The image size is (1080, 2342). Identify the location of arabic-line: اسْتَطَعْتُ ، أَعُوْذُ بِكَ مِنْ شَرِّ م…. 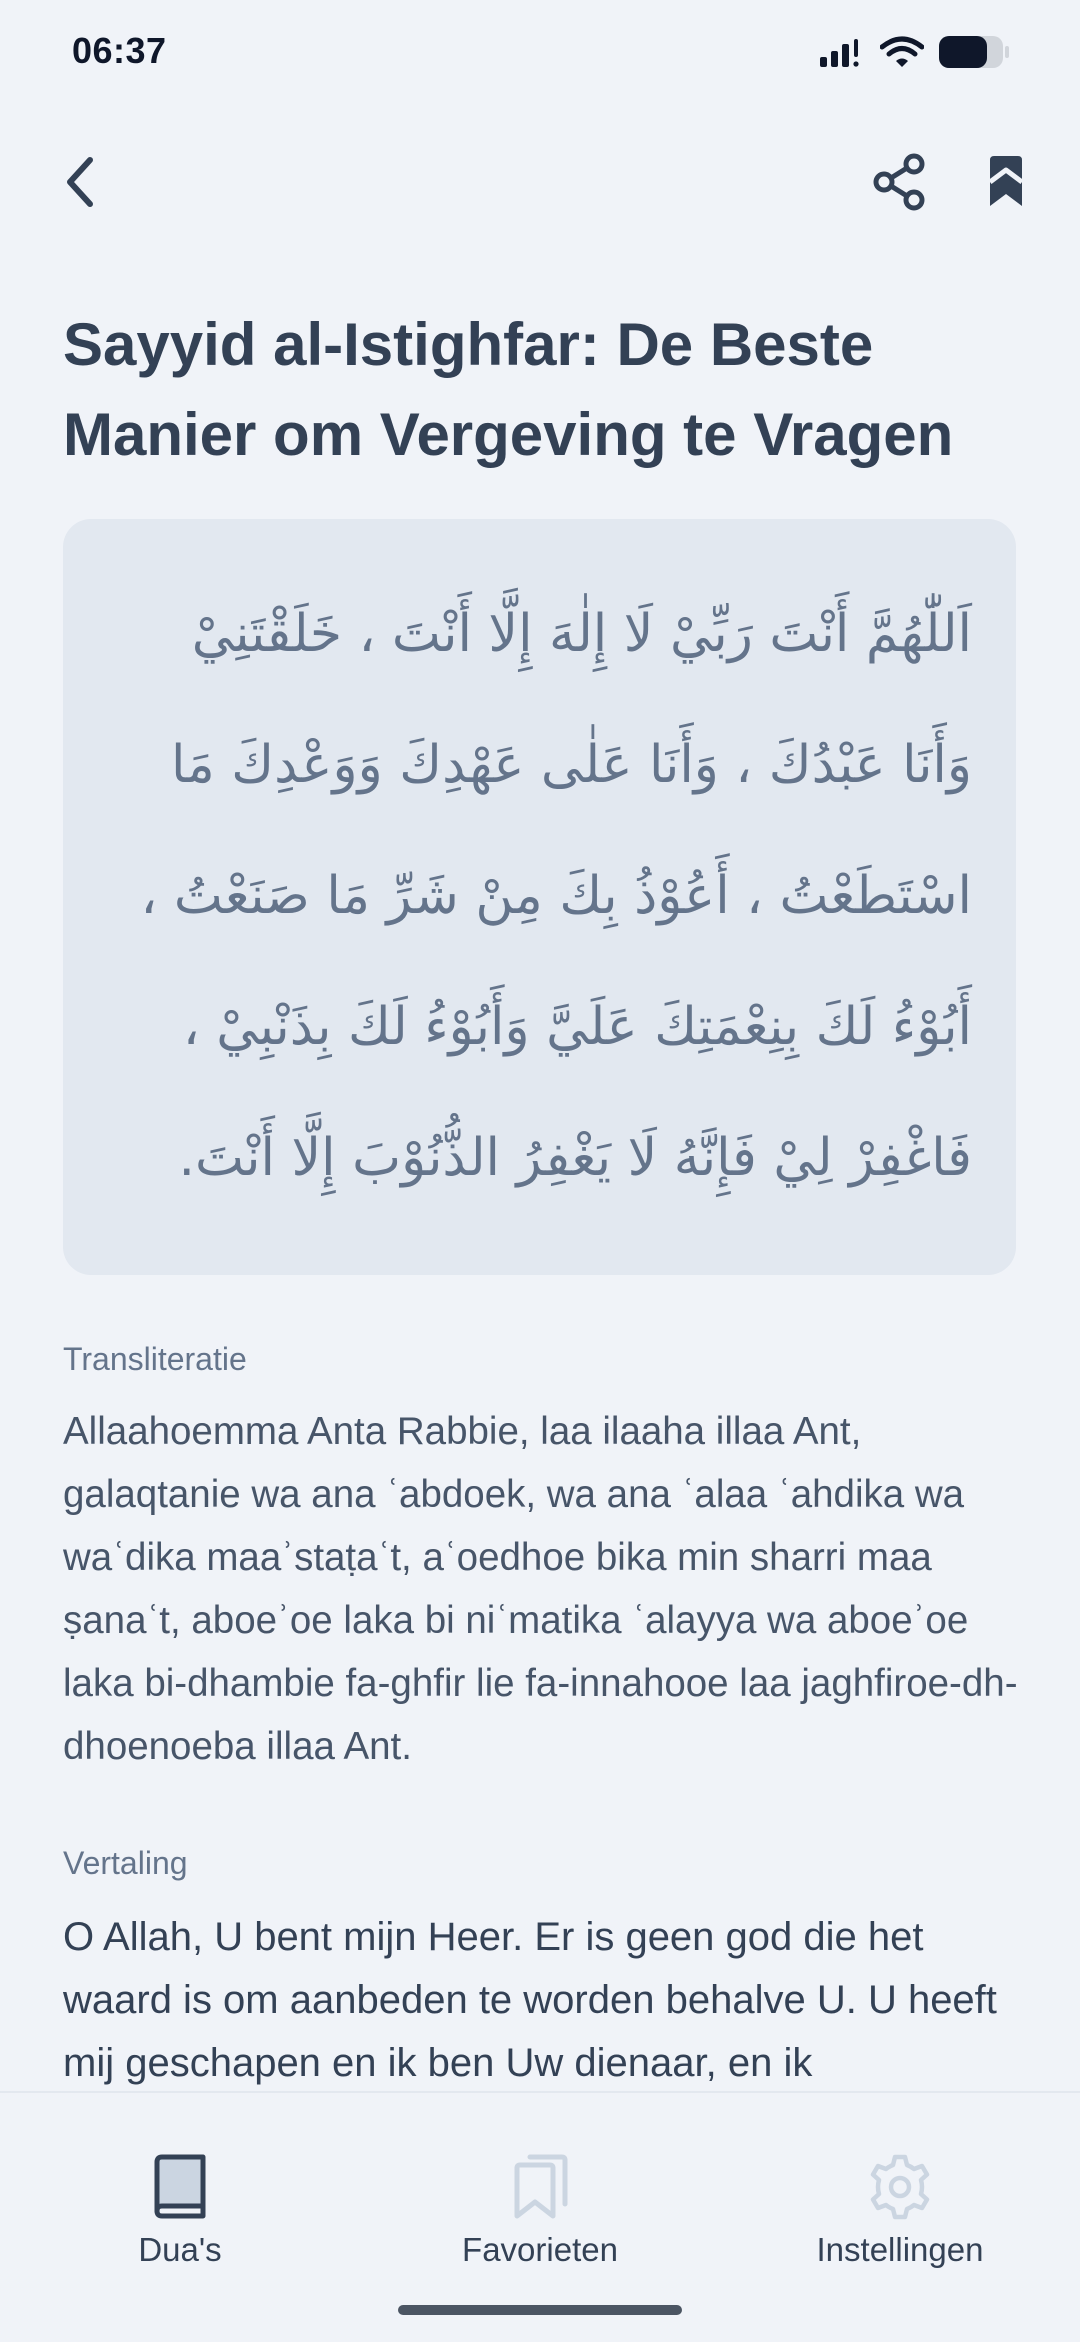
(556, 896).